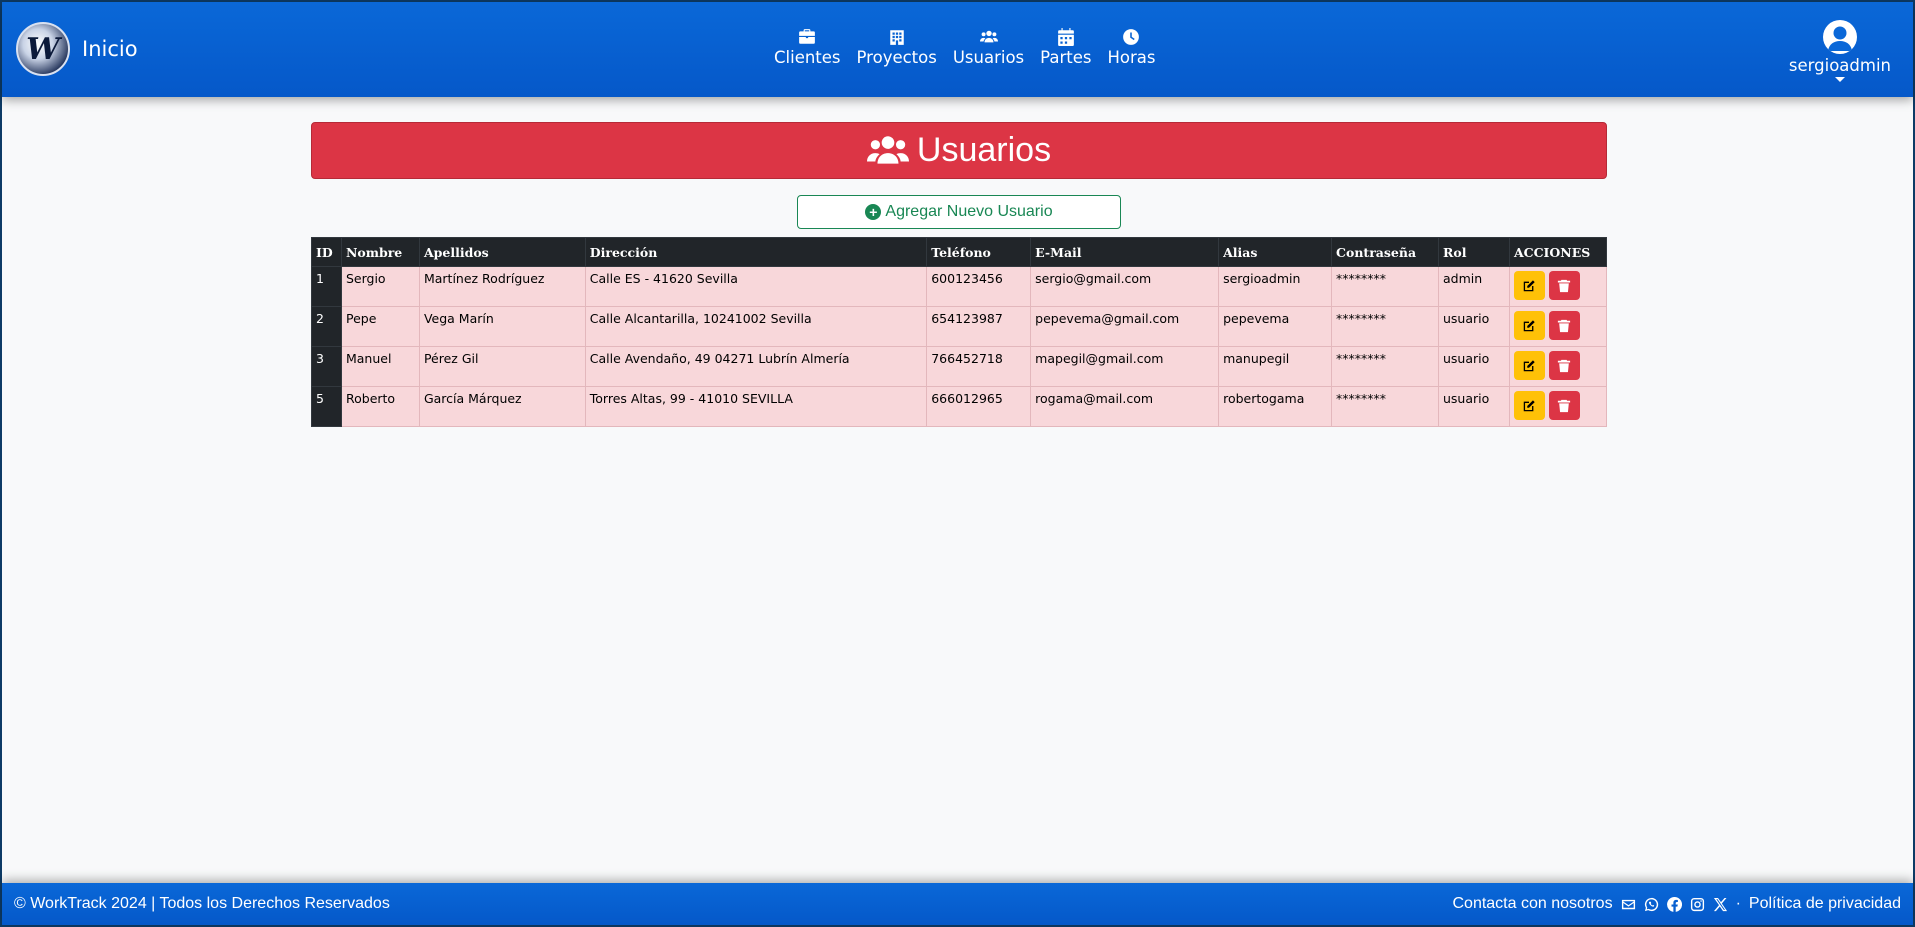 The width and height of the screenshot is (1915, 927). What do you see at coordinates (1385, 252) in the screenshot?
I see `column-header: Contraseña` at bounding box center [1385, 252].